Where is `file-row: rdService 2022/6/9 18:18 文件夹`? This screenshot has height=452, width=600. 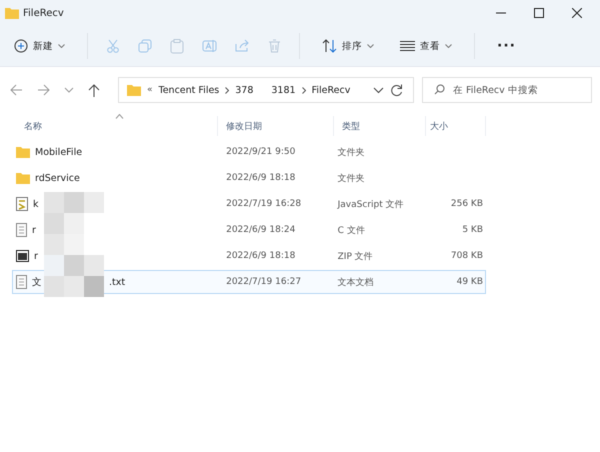 file-row: rdService 2022/6/9 18:18 文件夹 is located at coordinates (249, 178).